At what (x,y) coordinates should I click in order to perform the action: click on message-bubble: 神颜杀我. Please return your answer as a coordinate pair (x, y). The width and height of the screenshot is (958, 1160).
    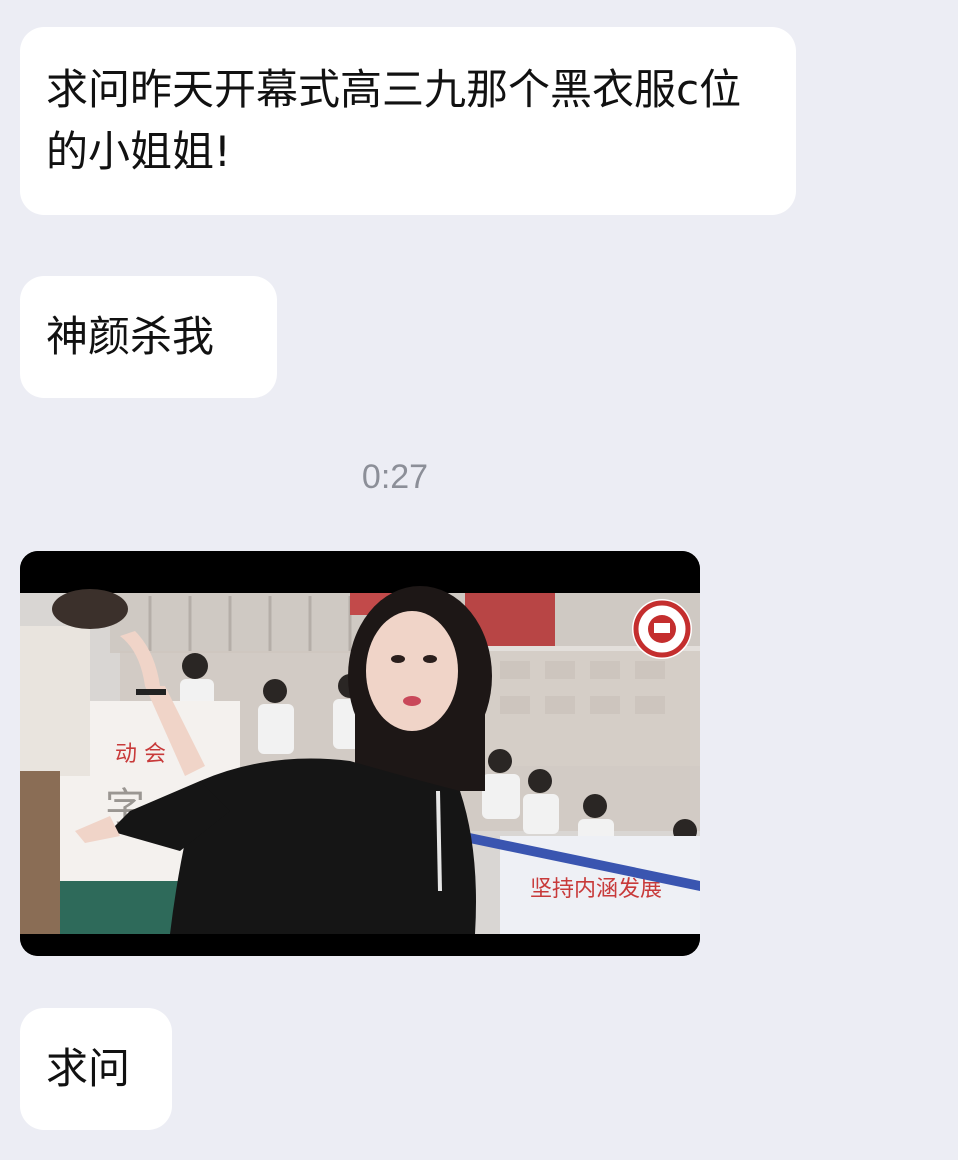
    Looking at the image, I should click on (148, 337).